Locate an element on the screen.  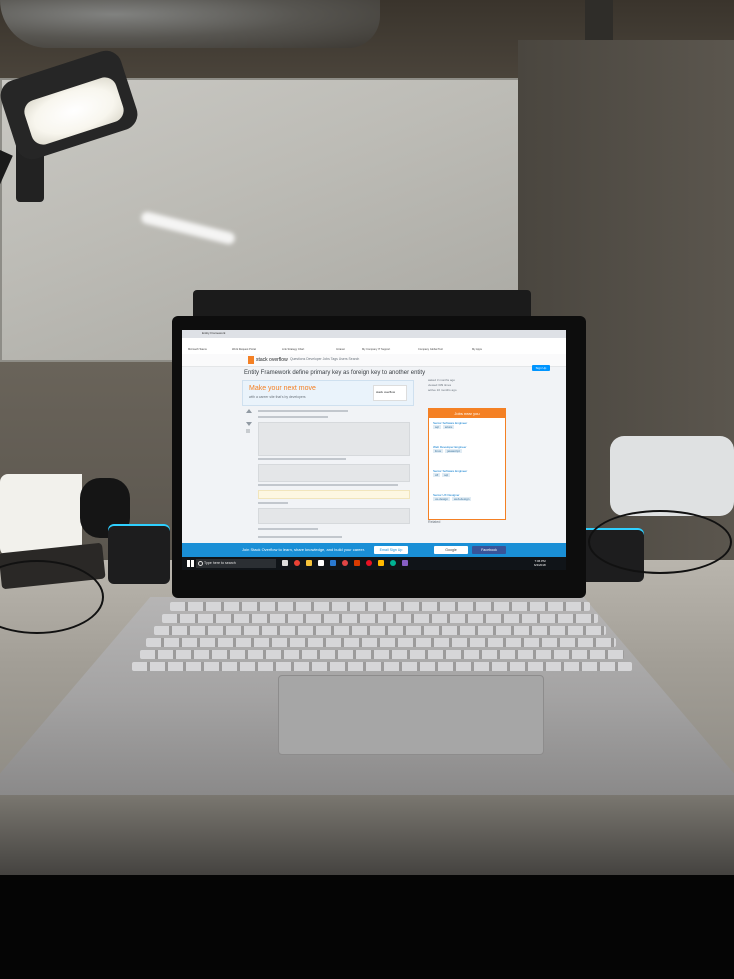
mail-icon is located at coordinates (321, 563).